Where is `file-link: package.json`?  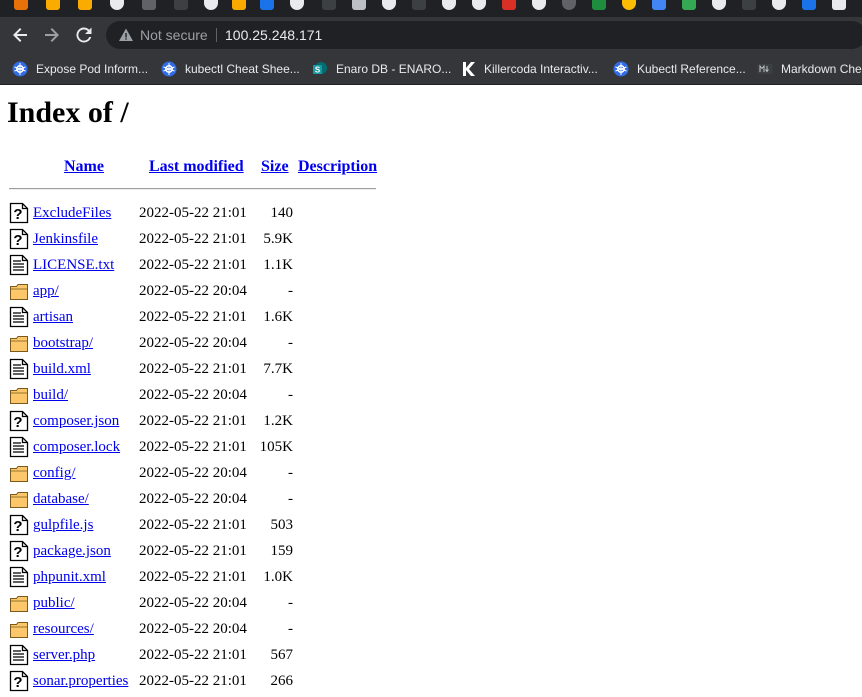
file-link: package.json is located at coordinates (72, 551).